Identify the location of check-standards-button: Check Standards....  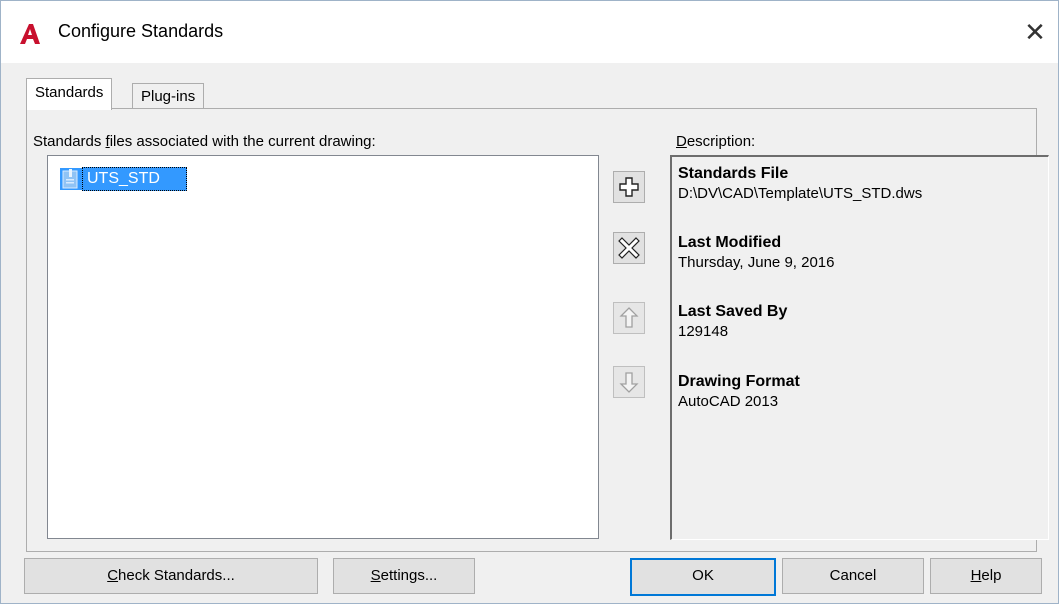
(171, 576).